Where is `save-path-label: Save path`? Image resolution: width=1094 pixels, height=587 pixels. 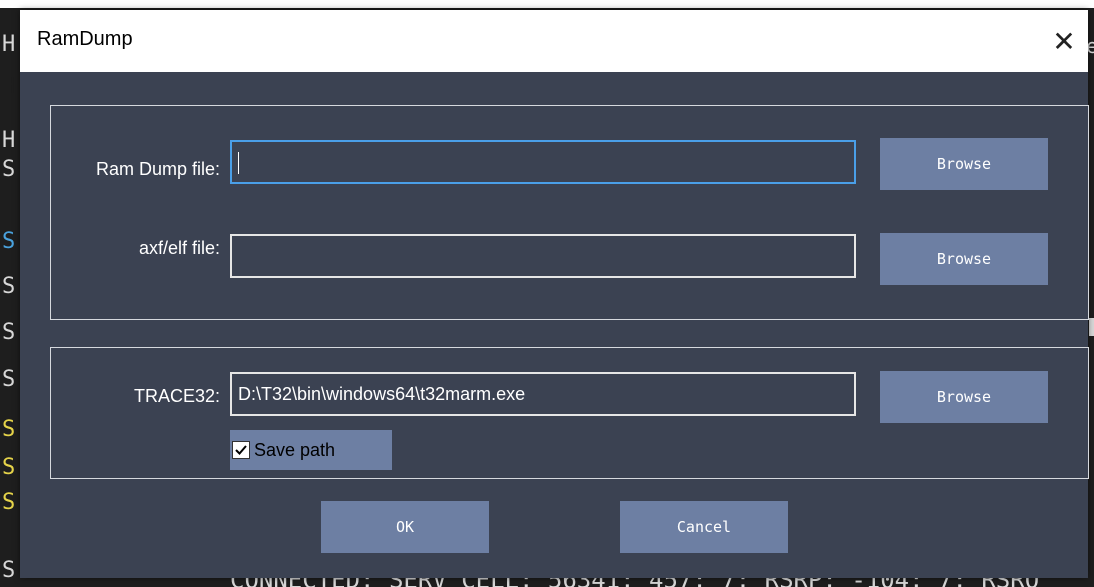 save-path-label: Save path is located at coordinates (295, 449).